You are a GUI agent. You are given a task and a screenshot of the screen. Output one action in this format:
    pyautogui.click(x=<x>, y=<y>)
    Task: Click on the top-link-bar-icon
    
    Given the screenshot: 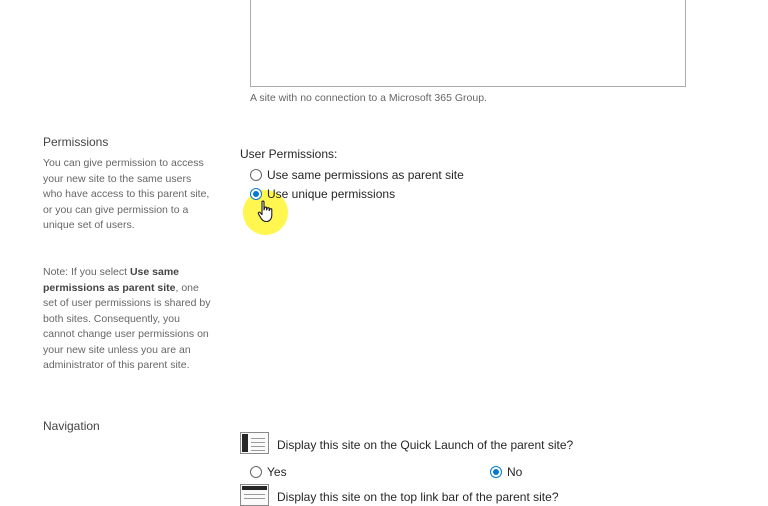 What is the action you would take?
    pyautogui.click(x=254, y=495)
    